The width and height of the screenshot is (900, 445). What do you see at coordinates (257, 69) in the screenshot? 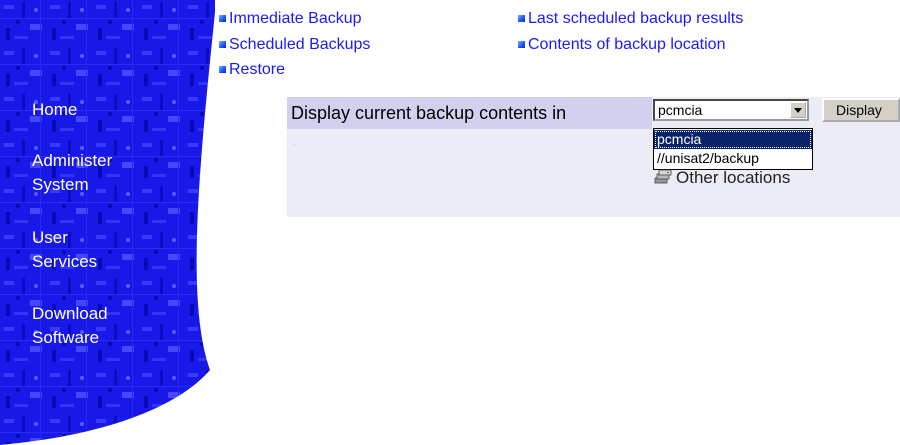
I see `link-label: Restore` at bounding box center [257, 69].